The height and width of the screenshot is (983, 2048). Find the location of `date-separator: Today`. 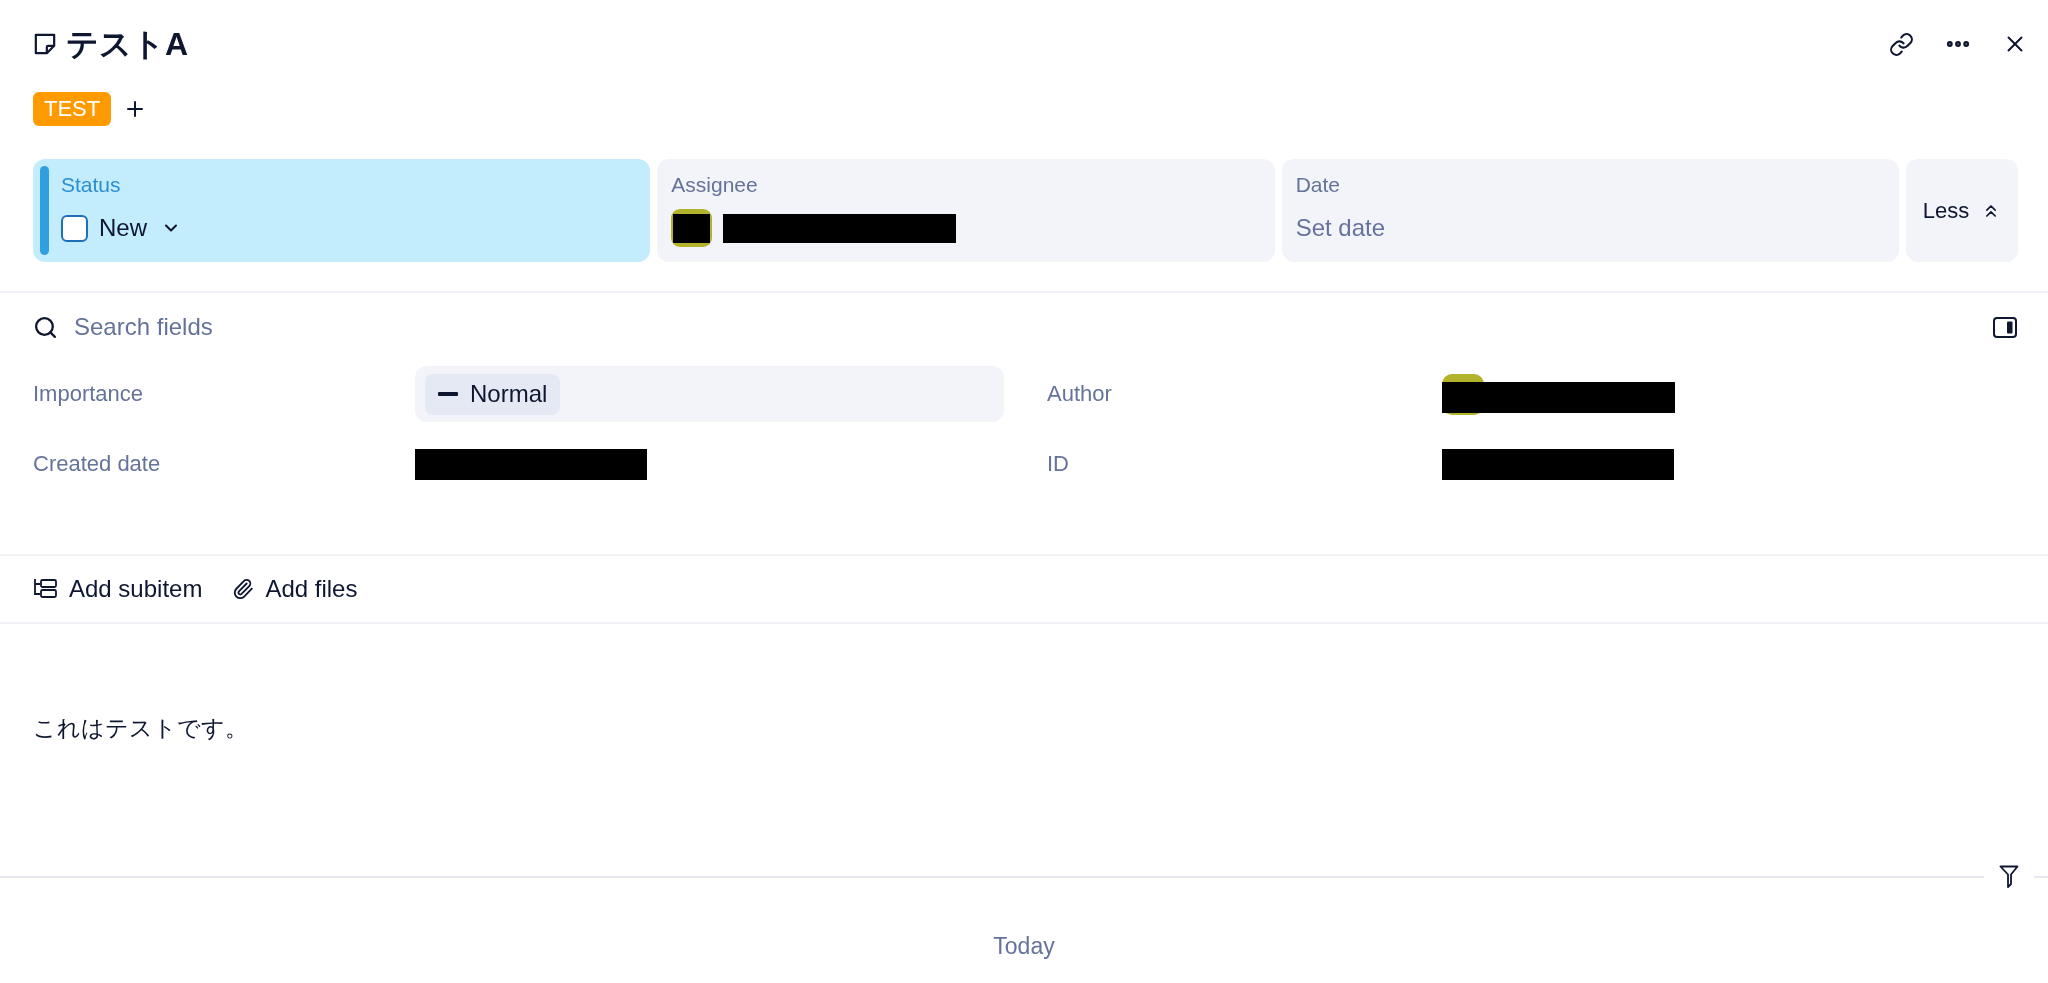

date-separator: Today is located at coordinates (1024, 946).